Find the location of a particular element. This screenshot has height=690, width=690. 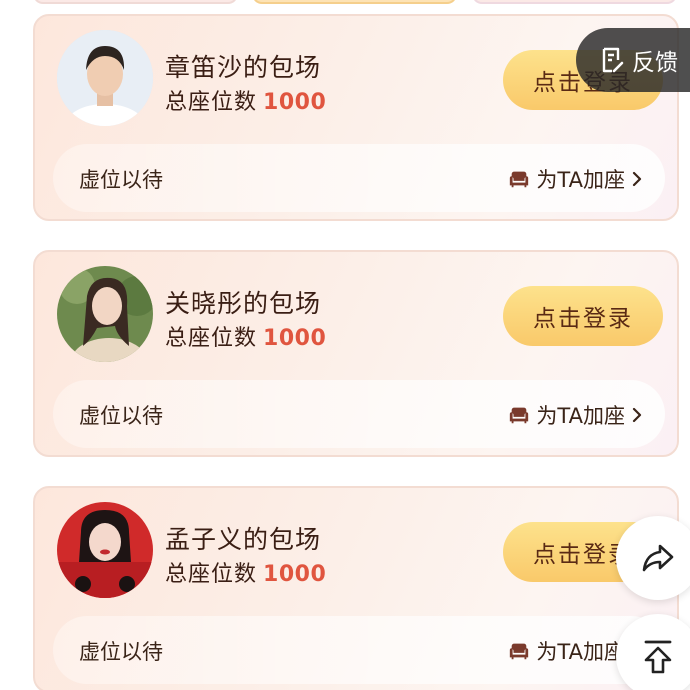

feedback-button: 反馈 is located at coordinates (633, 60).